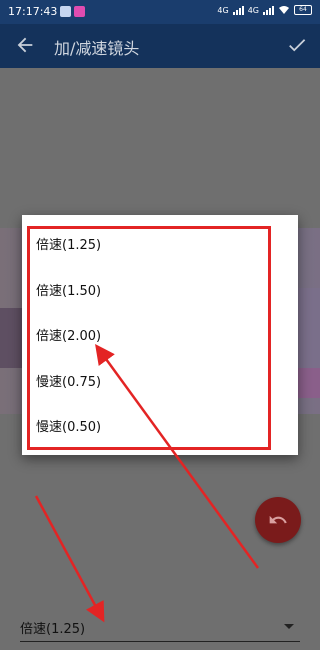 The width and height of the screenshot is (320, 650). Describe the element at coordinates (297, 45) in the screenshot. I see `check-icon` at that location.